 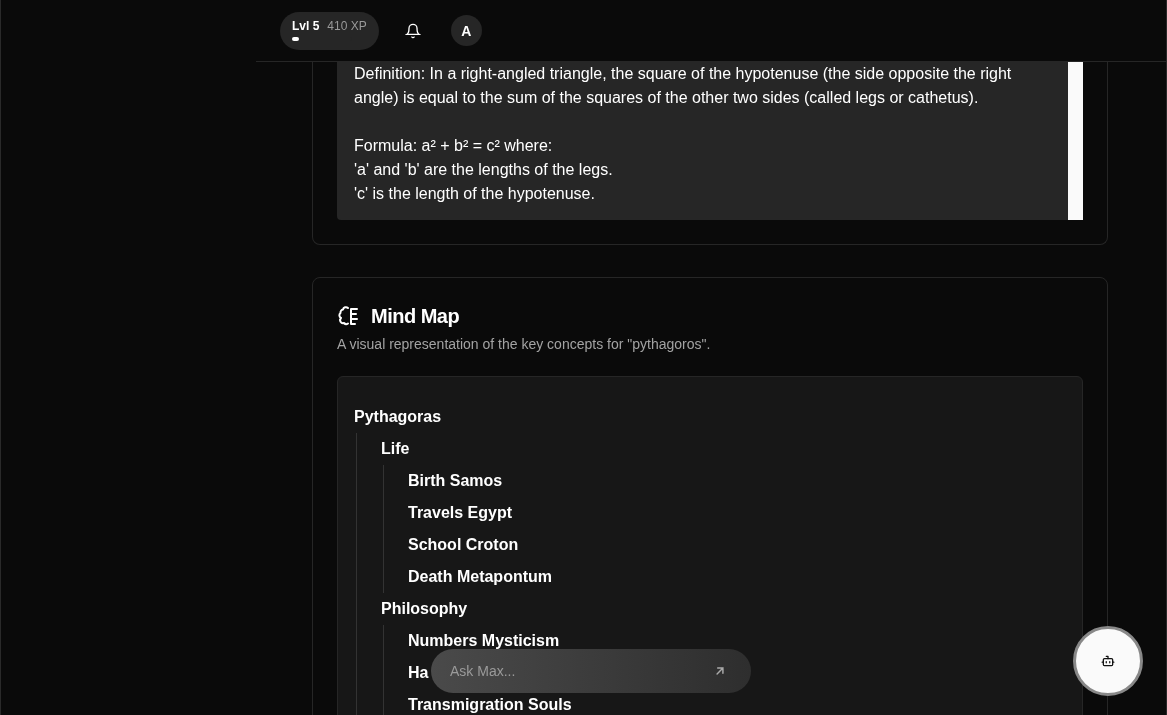 What do you see at coordinates (454, 146) in the screenshot?
I see `definition-text: Formula: a² + b² = c² where:` at bounding box center [454, 146].